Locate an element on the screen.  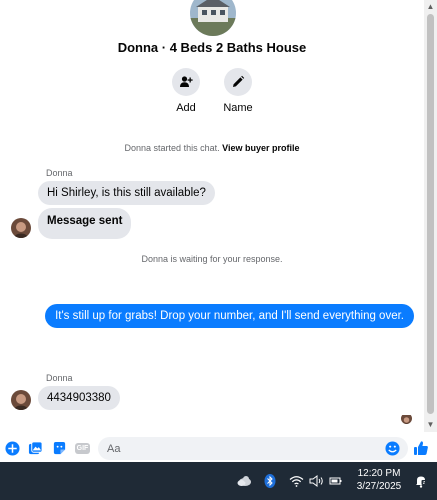
chat-started-text: Donna started this chat. is located at coordinates (172, 148).